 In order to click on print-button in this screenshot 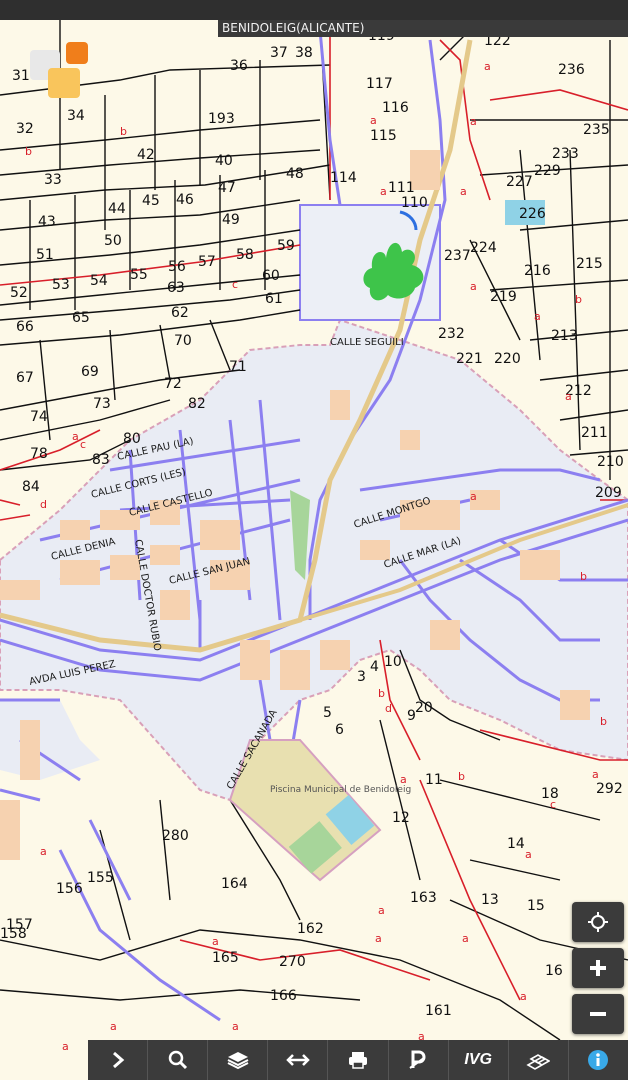, I will do `click(358, 1060)`.